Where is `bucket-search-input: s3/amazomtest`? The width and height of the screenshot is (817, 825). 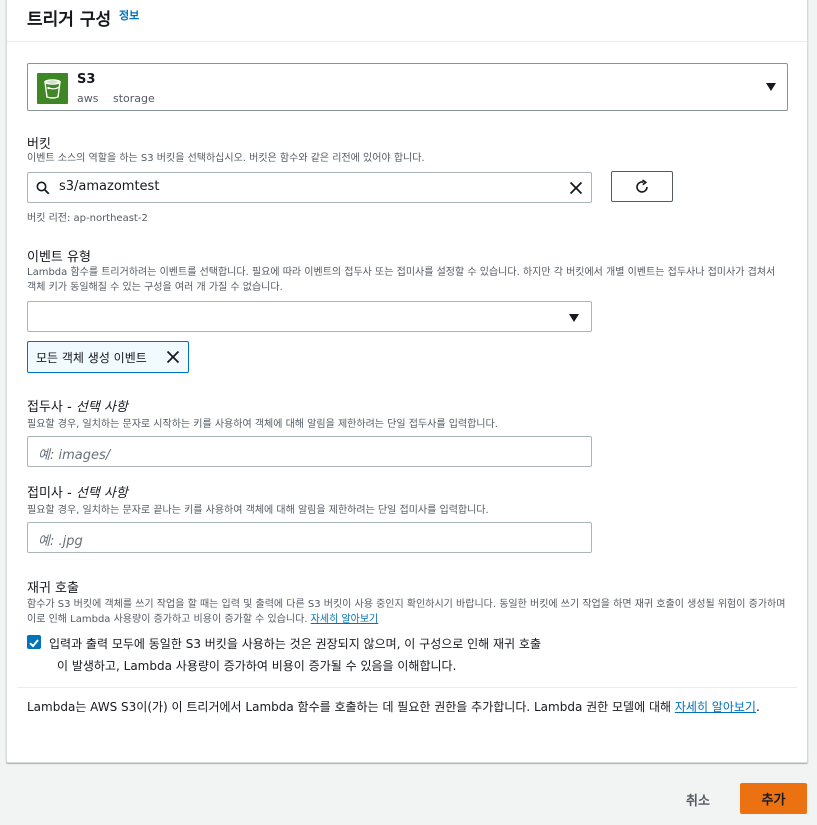 bucket-search-input: s3/amazomtest is located at coordinates (309, 187).